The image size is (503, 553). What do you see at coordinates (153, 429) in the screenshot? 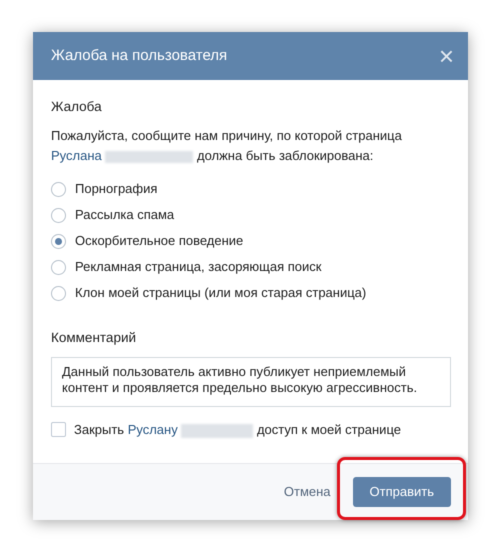
I see `name-link: Руслану` at bounding box center [153, 429].